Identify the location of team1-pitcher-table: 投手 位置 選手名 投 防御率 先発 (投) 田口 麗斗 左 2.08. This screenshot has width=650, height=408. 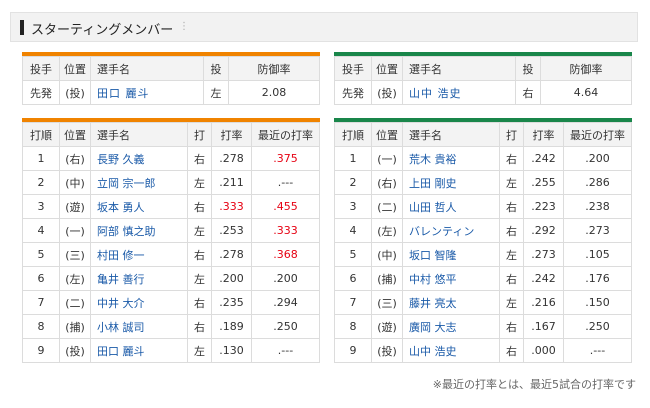
(171, 80).